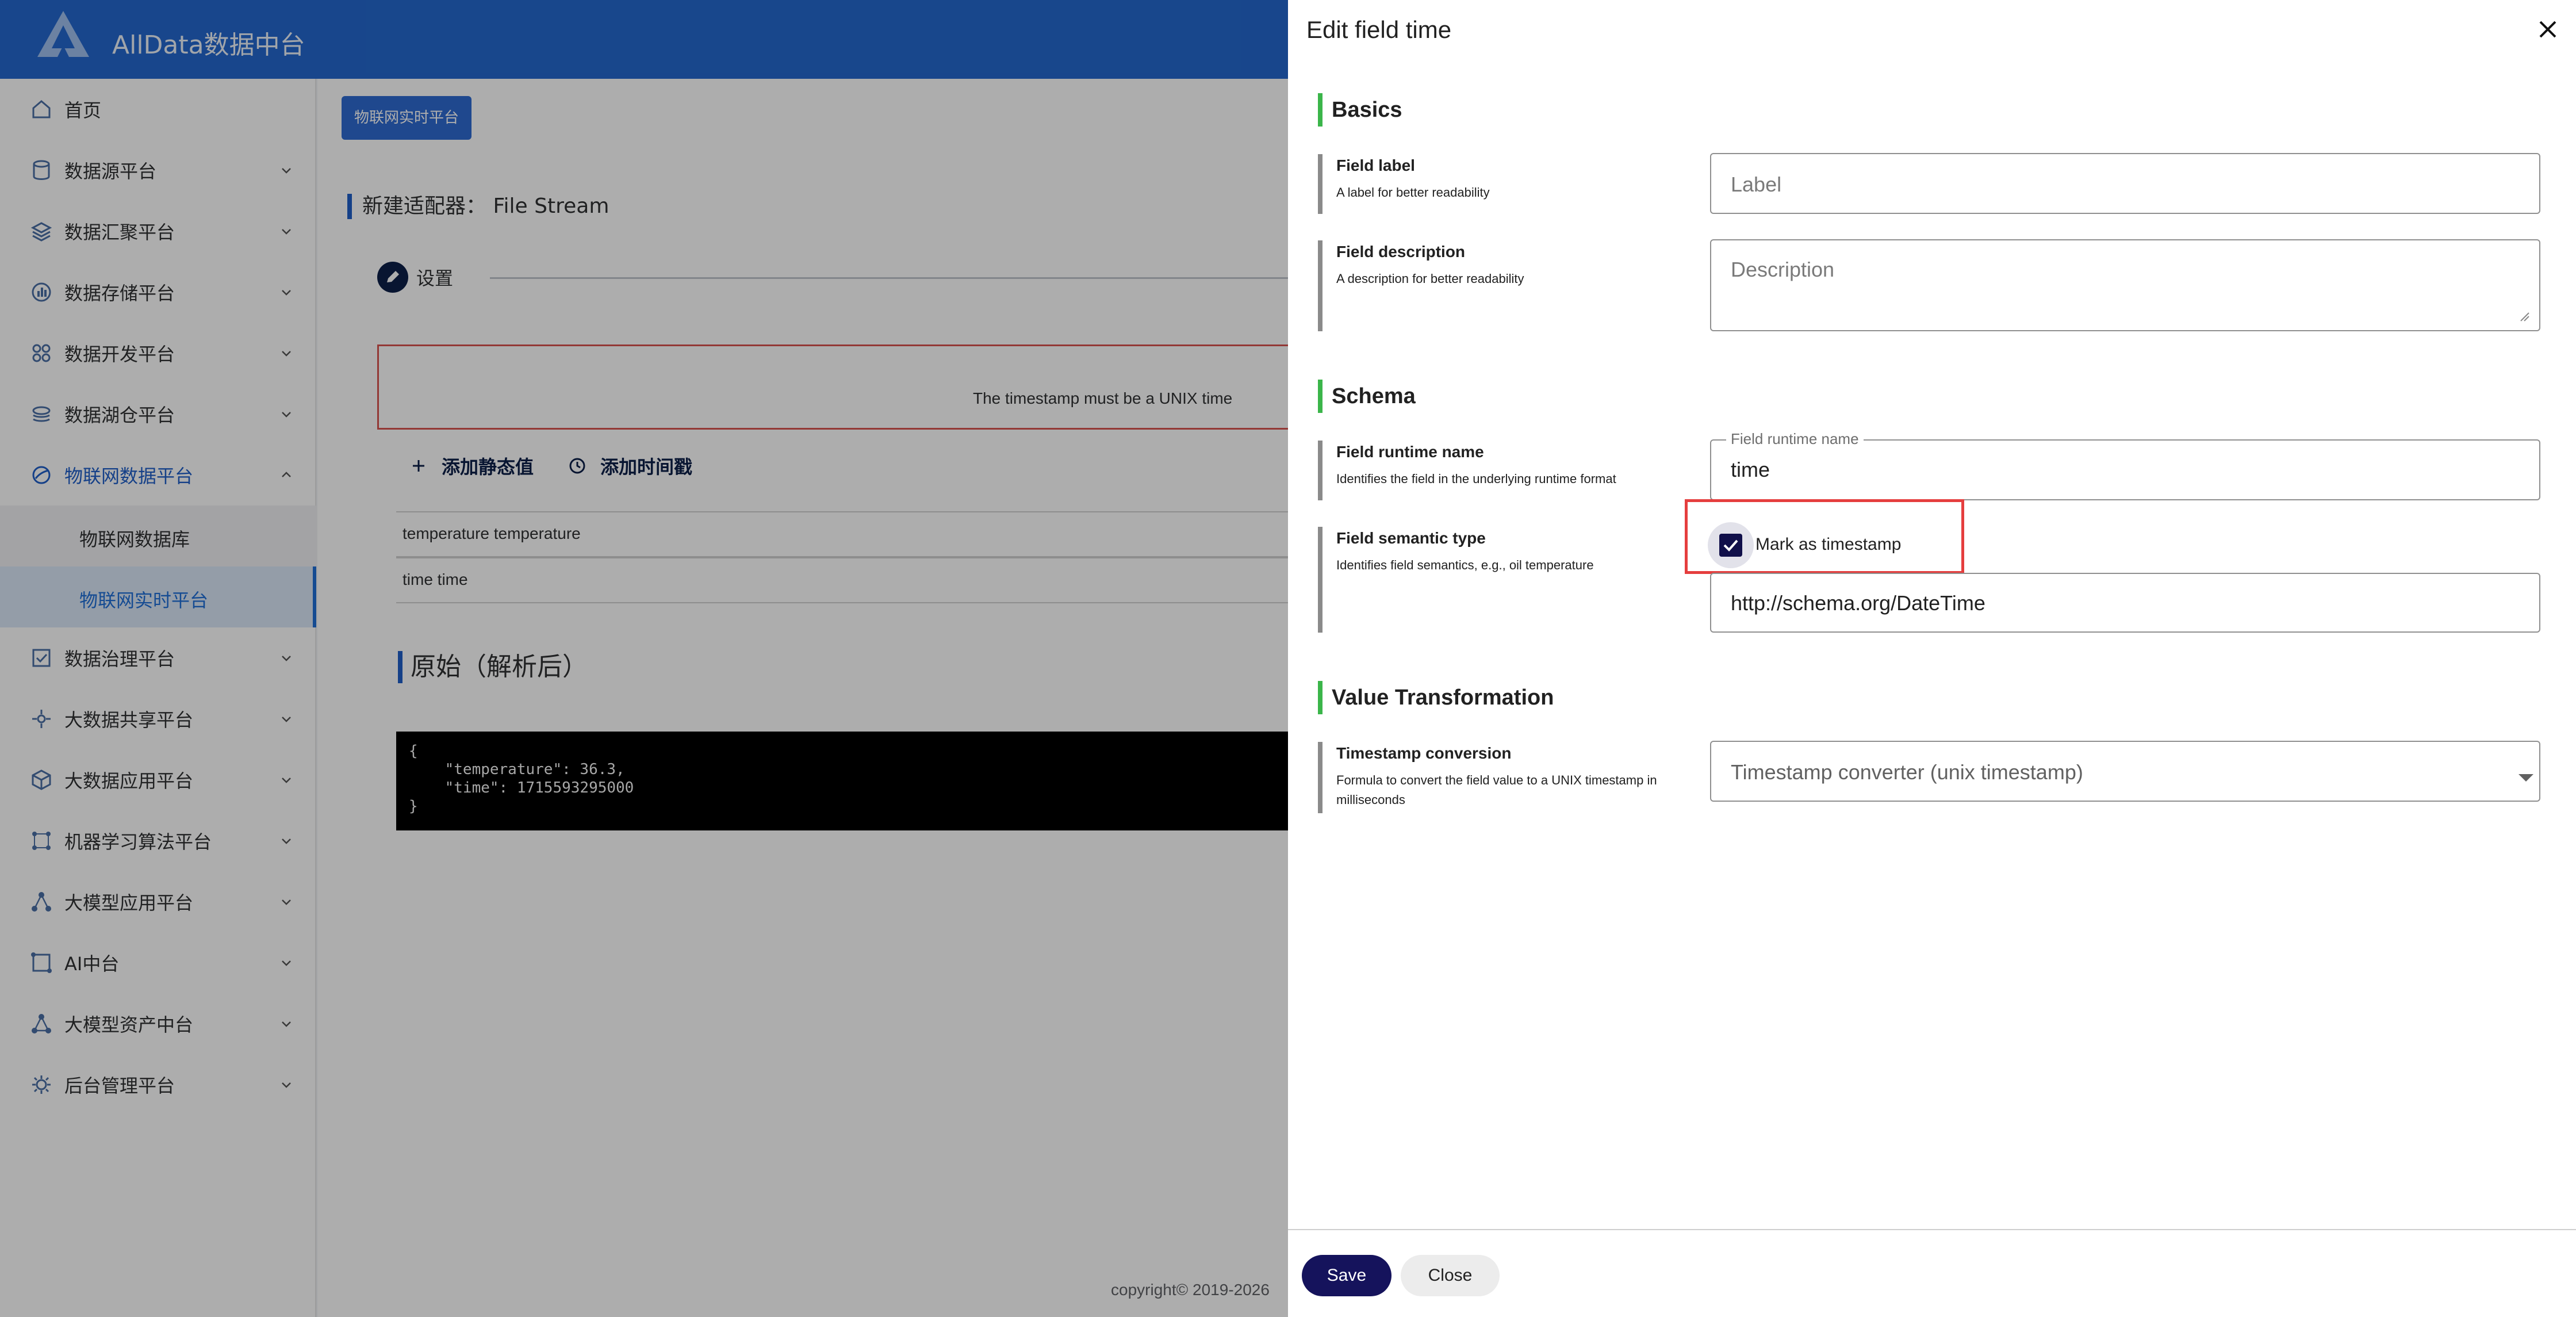 The height and width of the screenshot is (1317, 2576). Describe the element at coordinates (2125, 771) in the screenshot. I see `timestamp-converter-select: Timestamp converter (unix timestamp)` at that location.